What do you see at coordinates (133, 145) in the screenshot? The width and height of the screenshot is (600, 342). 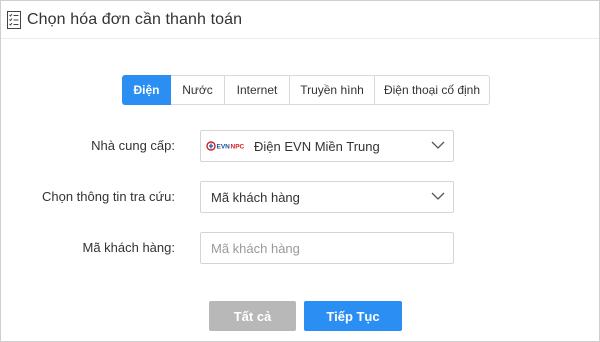 I see `provider-label: Nhà cung cấp:` at bounding box center [133, 145].